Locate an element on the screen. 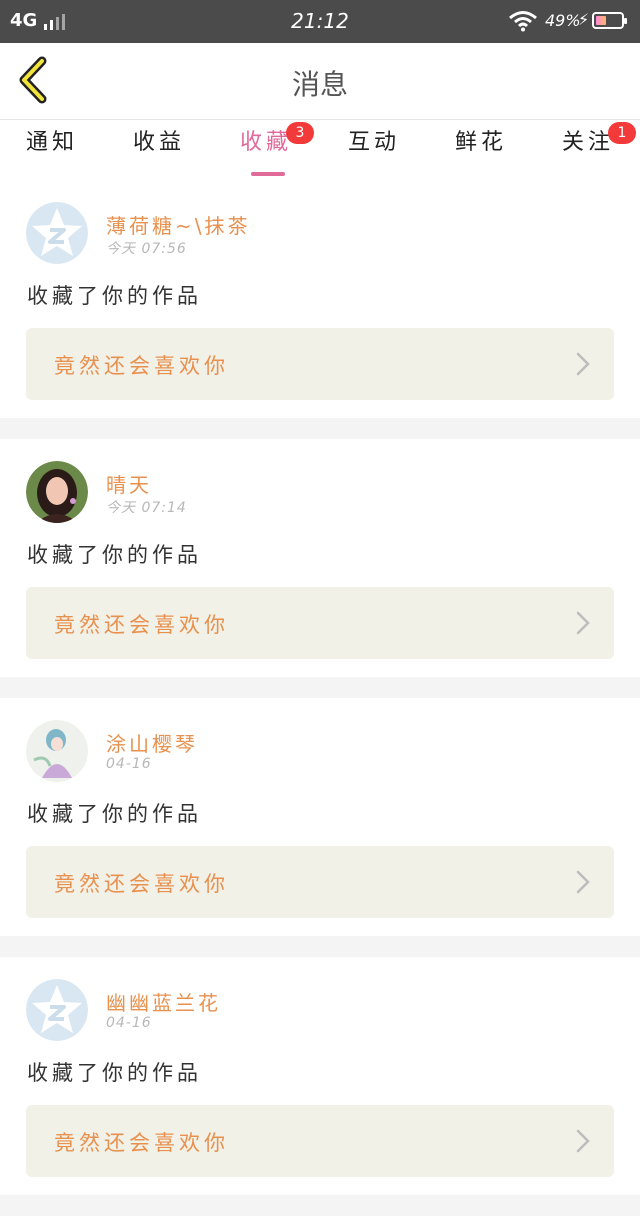  status-bar: 4G 21:12 49% ⚡ is located at coordinates (320, 21).